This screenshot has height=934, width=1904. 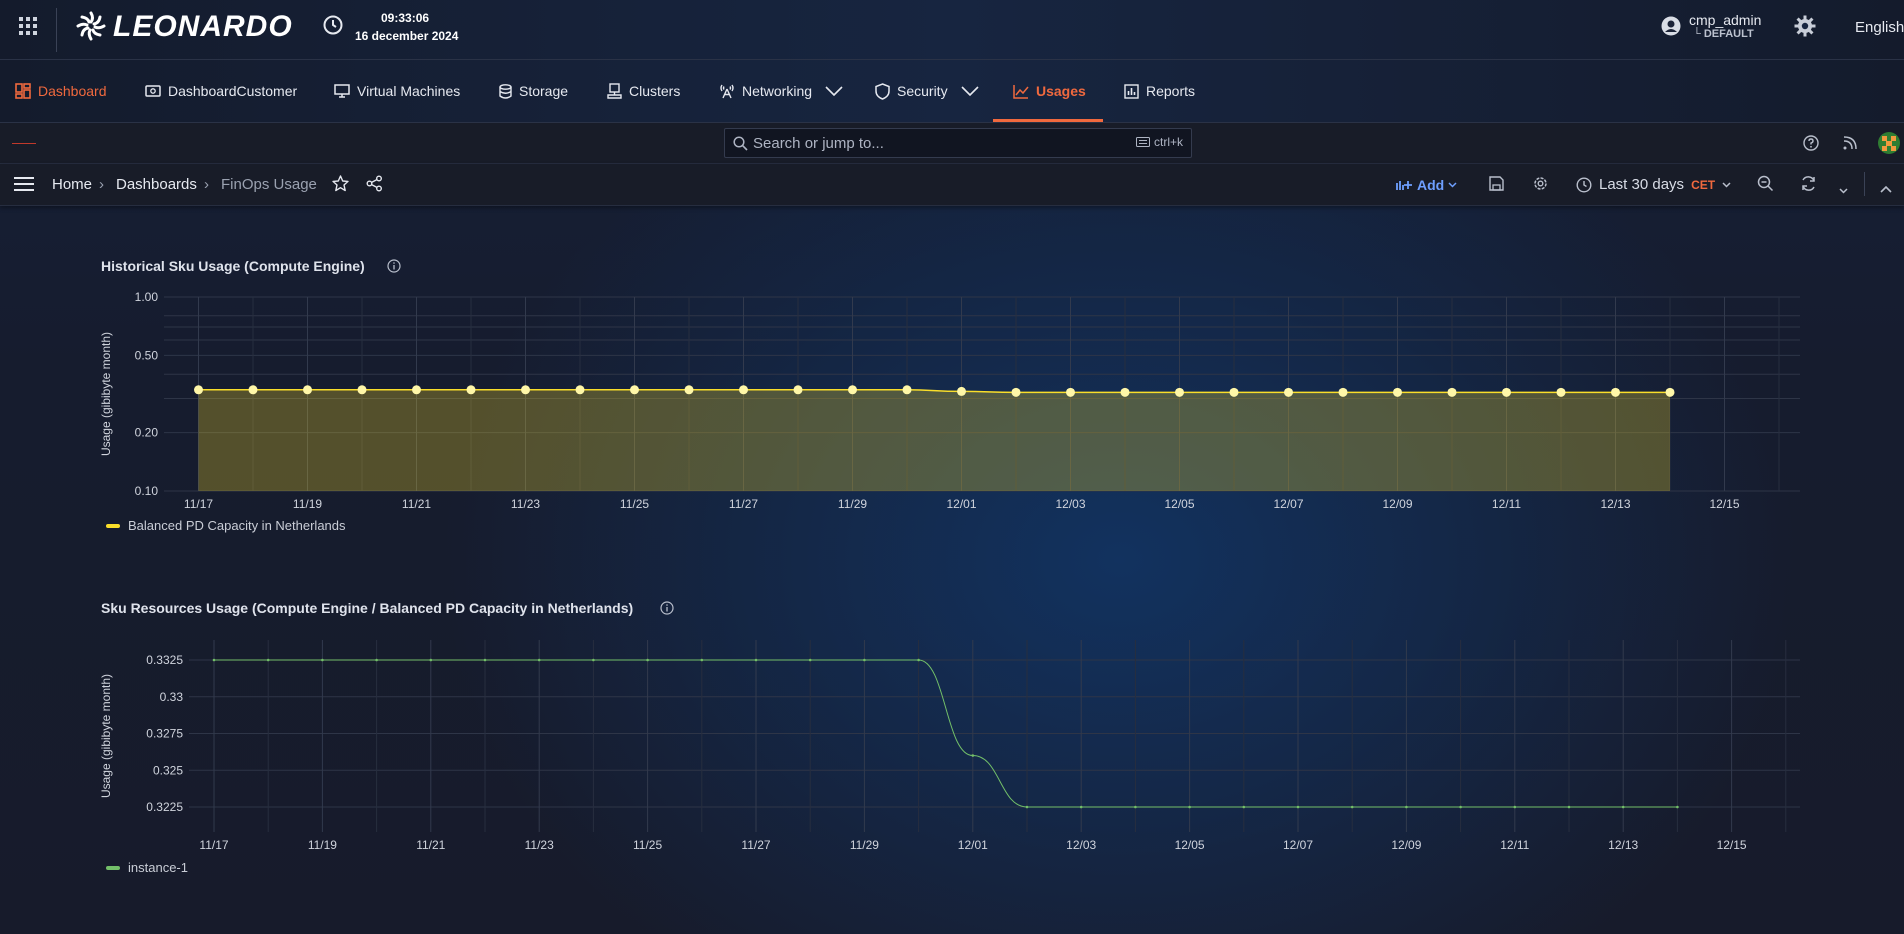 What do you see at coordinates (394, 268) in the screenshot?
I see `panel-1-info-icon` at bounding box center [394, 268].